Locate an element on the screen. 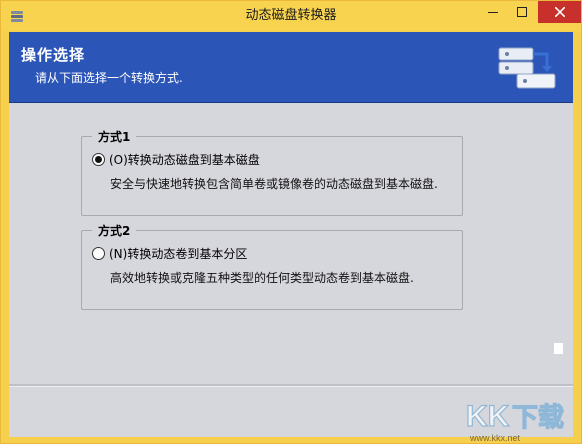 This screenshot has height=444, width=582. disk-convert-icon is located at coordinates (527, 68).